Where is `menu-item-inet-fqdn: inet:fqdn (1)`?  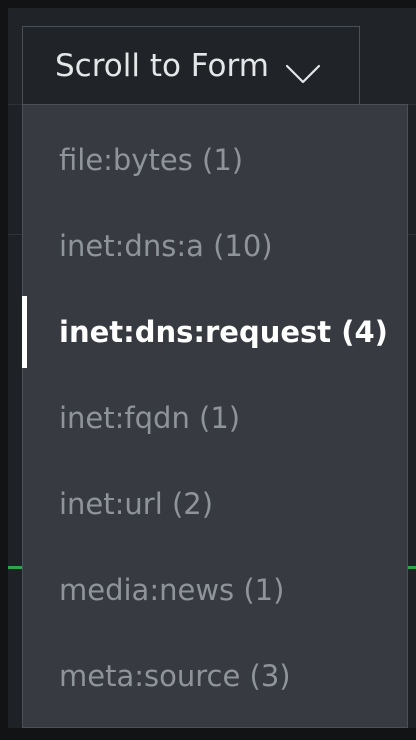 menu-item-inet-fqdn: inet:fqdn (1) is located at coordinates (215, 418).